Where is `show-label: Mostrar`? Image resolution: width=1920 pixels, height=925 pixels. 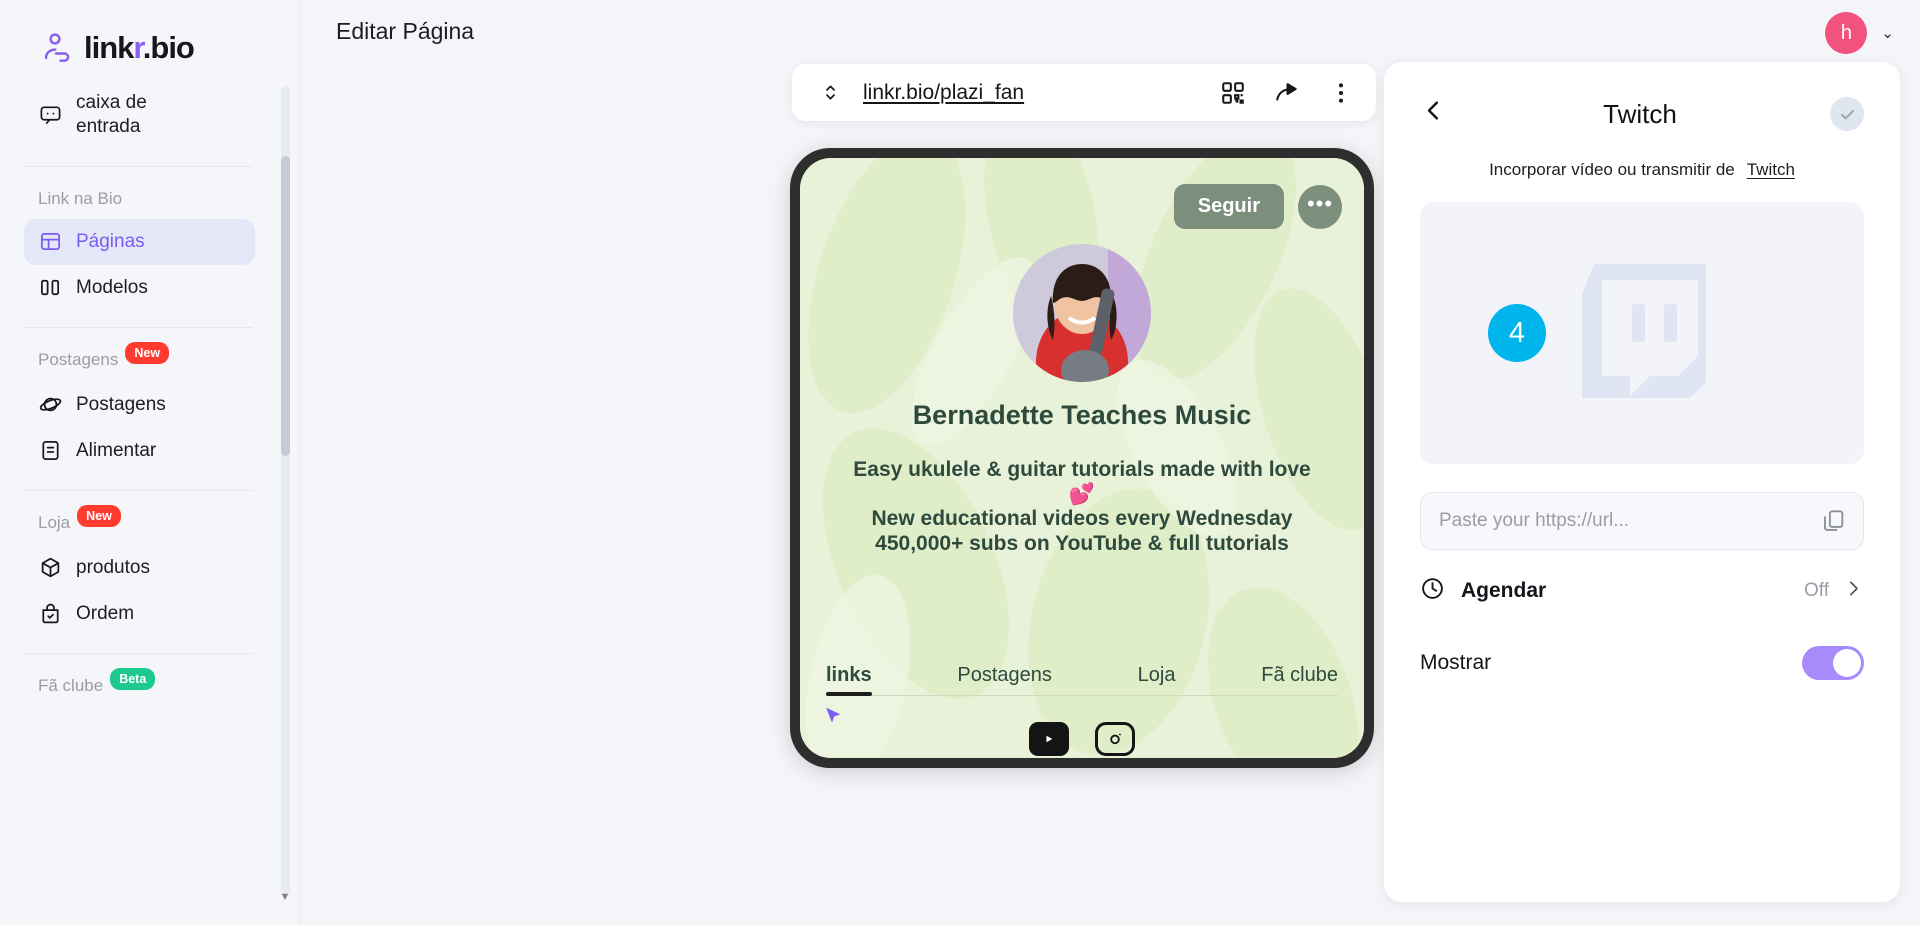 show-label: Mostrar is located at coordinates (1456, 662).